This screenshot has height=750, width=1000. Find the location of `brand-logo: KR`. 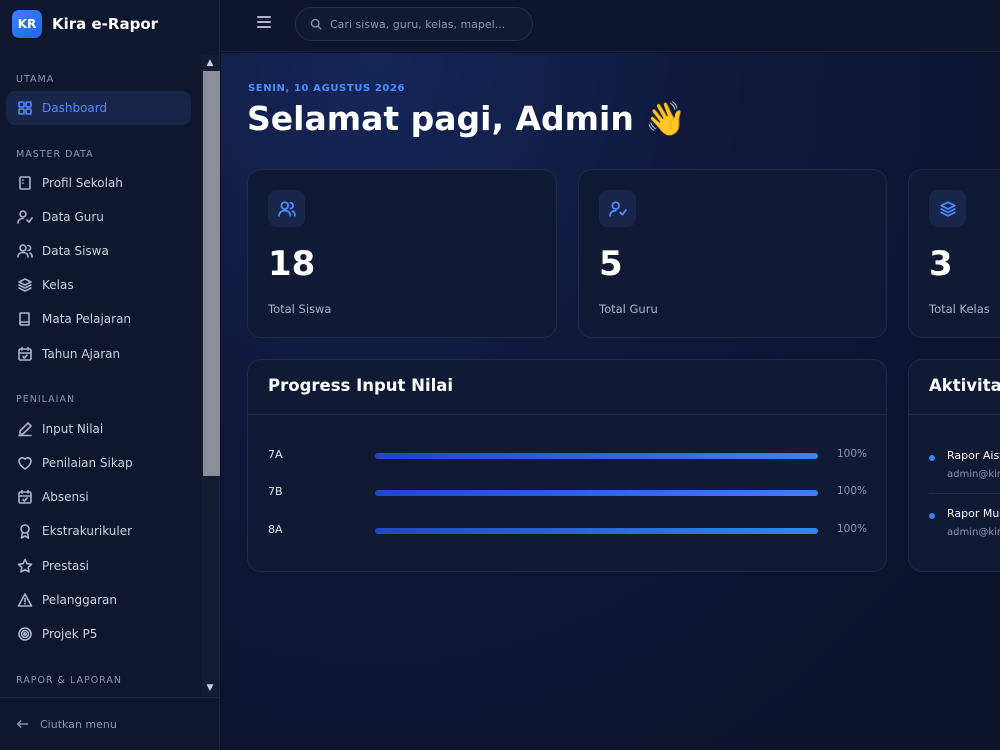

brand-logo: KR is located at coordinates (27, 24).